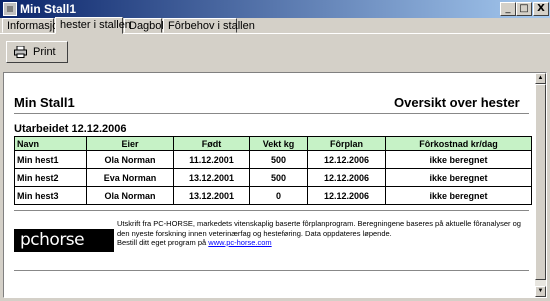 The height and width of the screenshot is (301, 550). Describe the element at coordinates (93, 25) in the screenshot. I see `tab-hester-i-stallen: hester i stallen` at that location.